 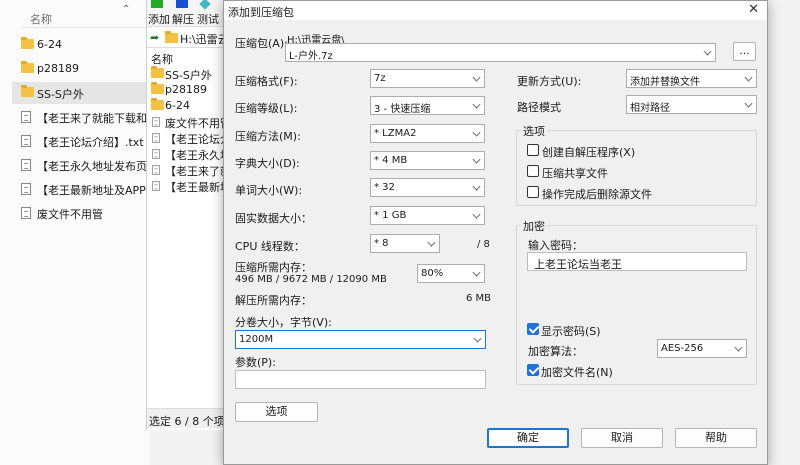 I want to click on path-mode-value: 相对路径, so click(x=650, y=108).